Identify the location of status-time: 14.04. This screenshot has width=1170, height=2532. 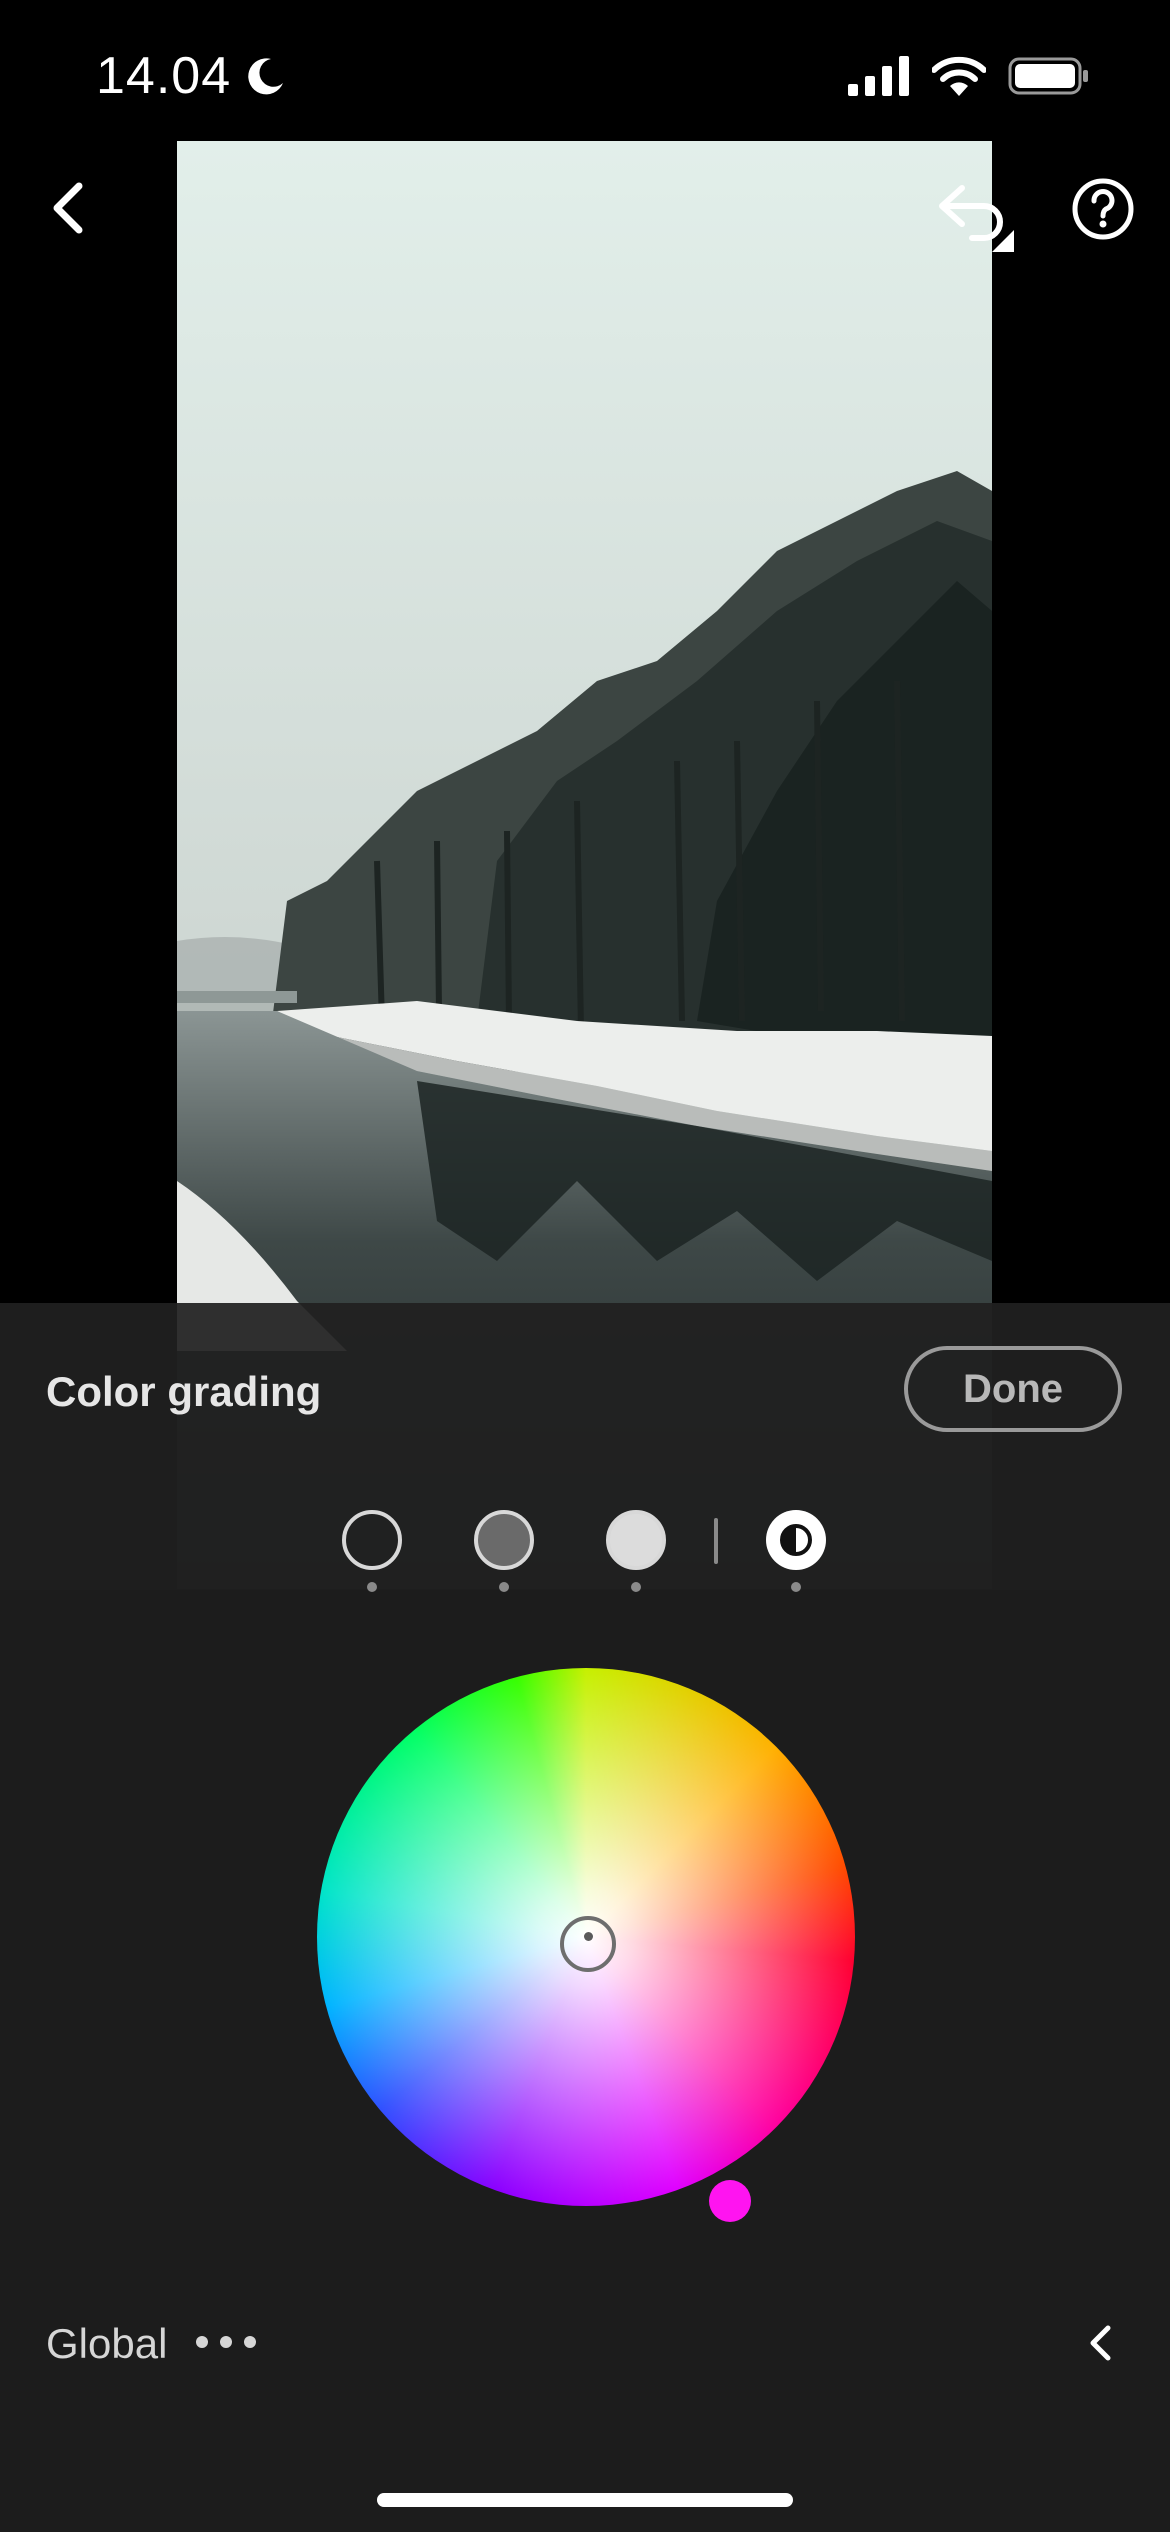
(191, 76).